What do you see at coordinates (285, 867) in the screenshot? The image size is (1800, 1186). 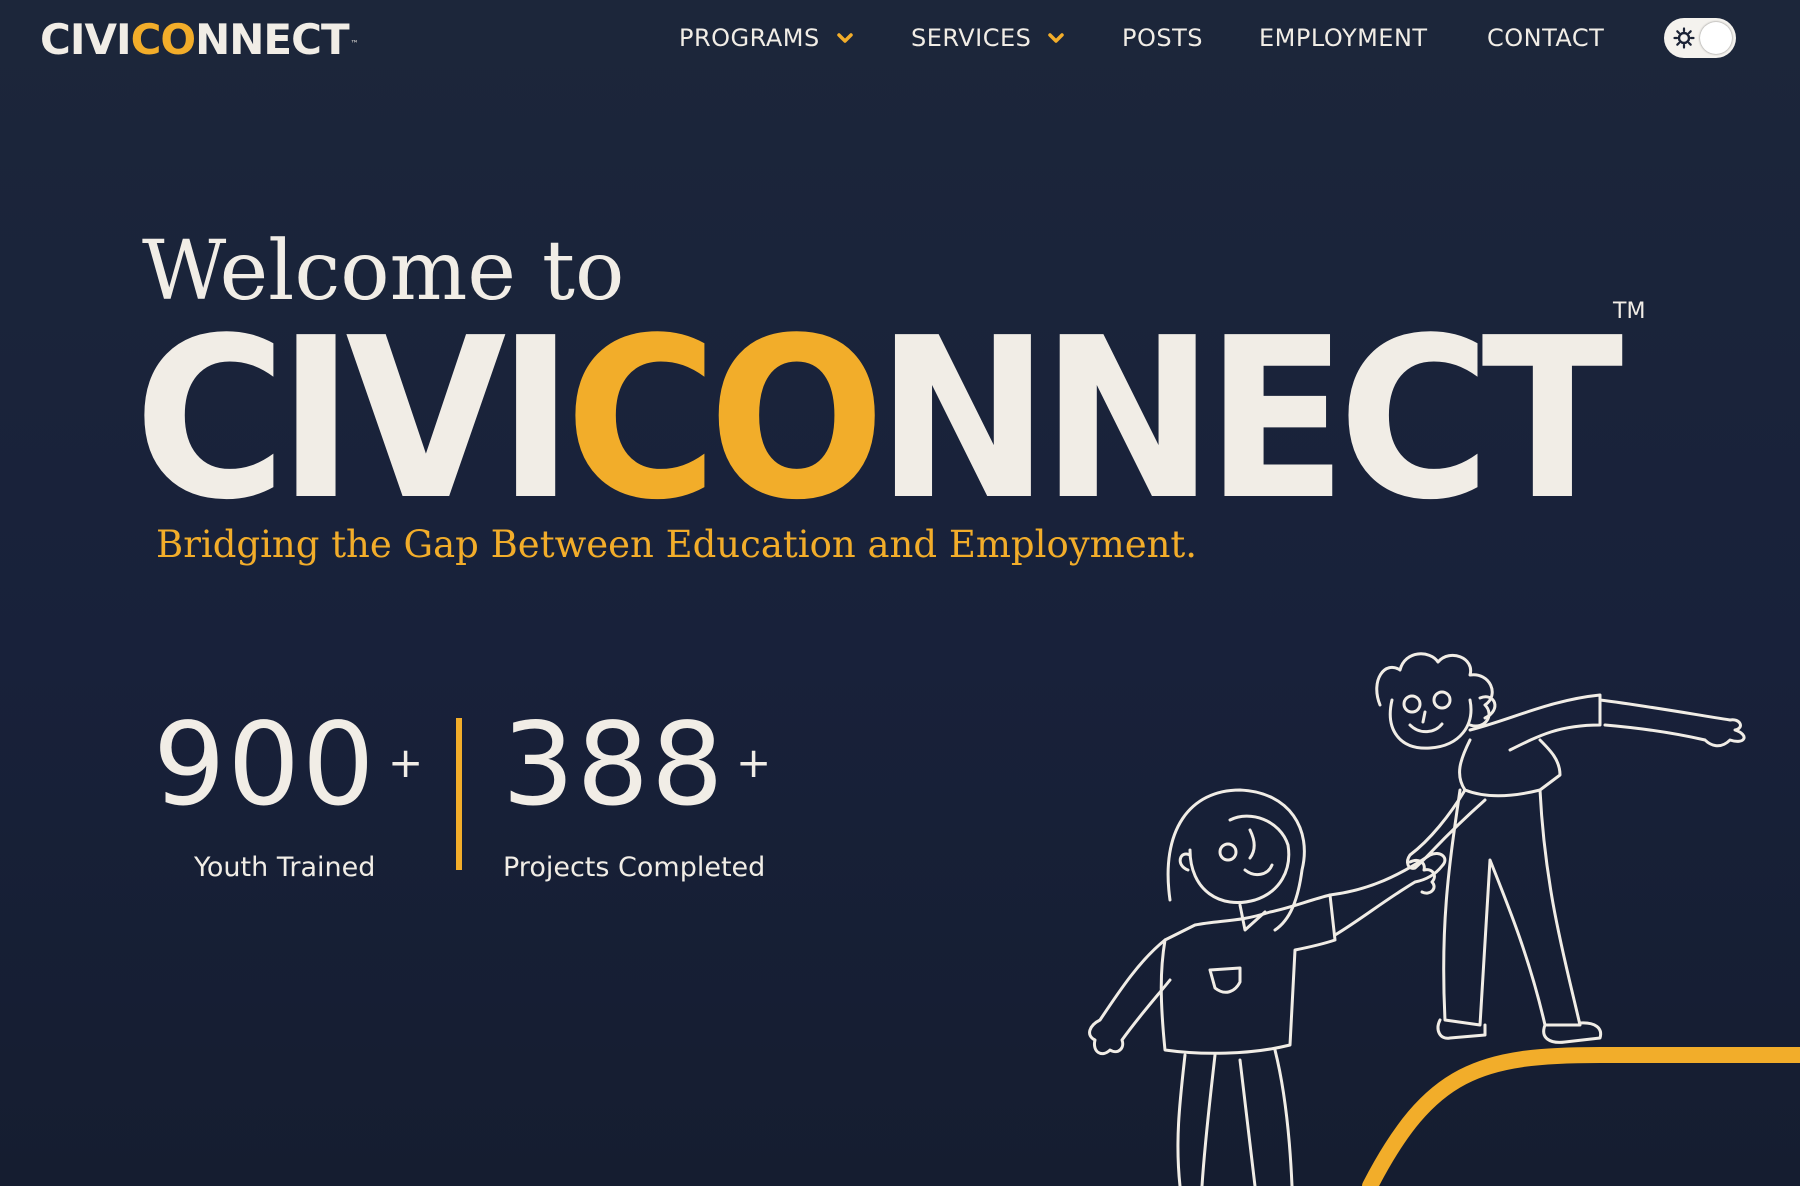 I see `stat-youth-label: Youth Trained` at bounding box center [285, 867].